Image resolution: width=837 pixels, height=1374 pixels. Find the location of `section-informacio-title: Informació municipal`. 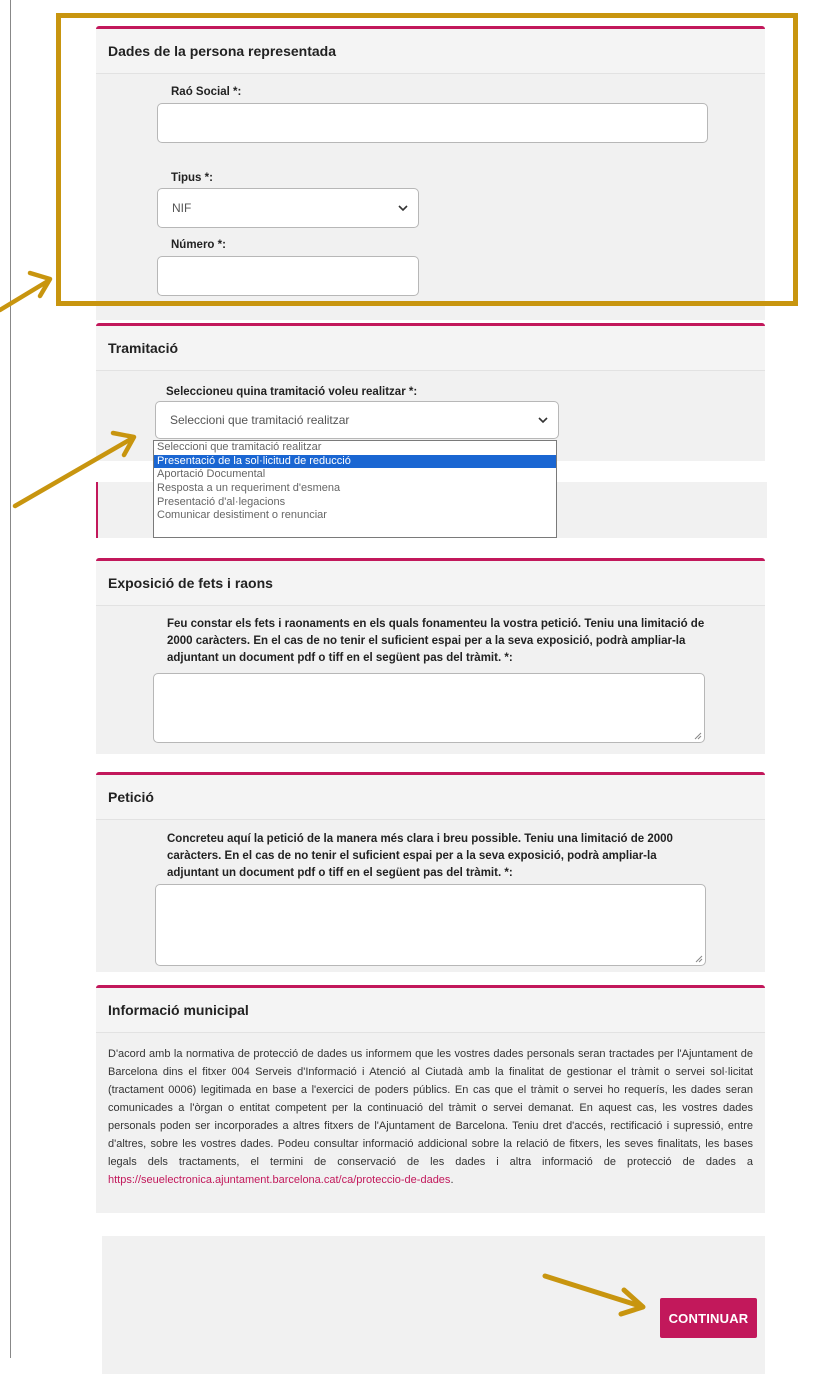

section-informacio-title: Informació municipal is located at coordinates (430, 1010).